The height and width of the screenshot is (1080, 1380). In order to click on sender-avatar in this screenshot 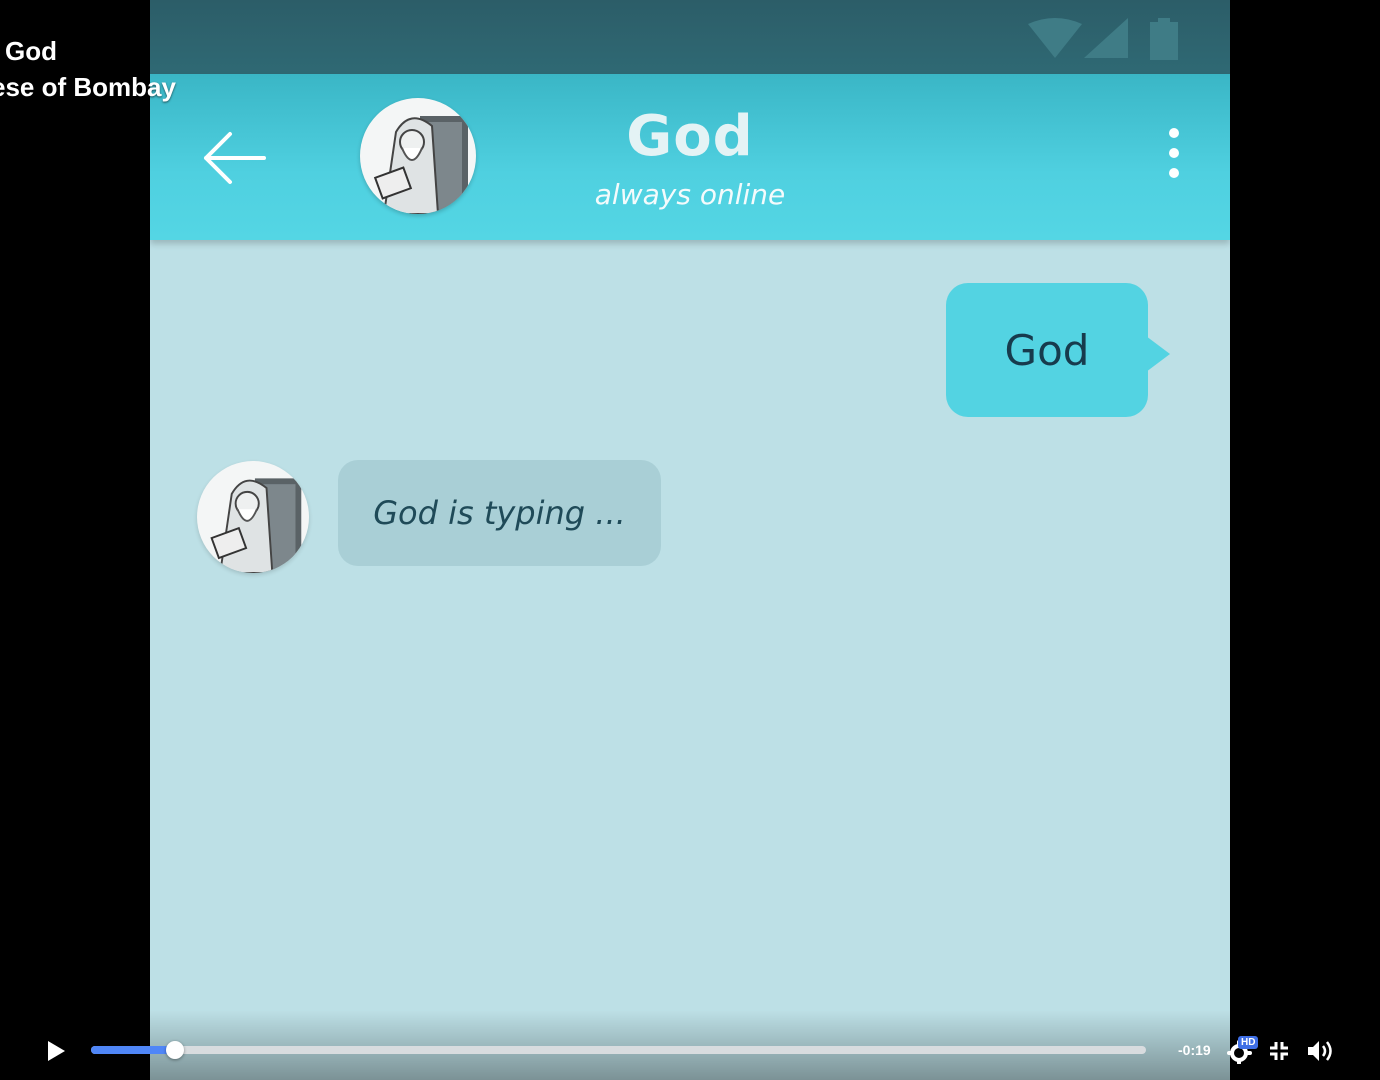, I will do `click(253, 517)`.